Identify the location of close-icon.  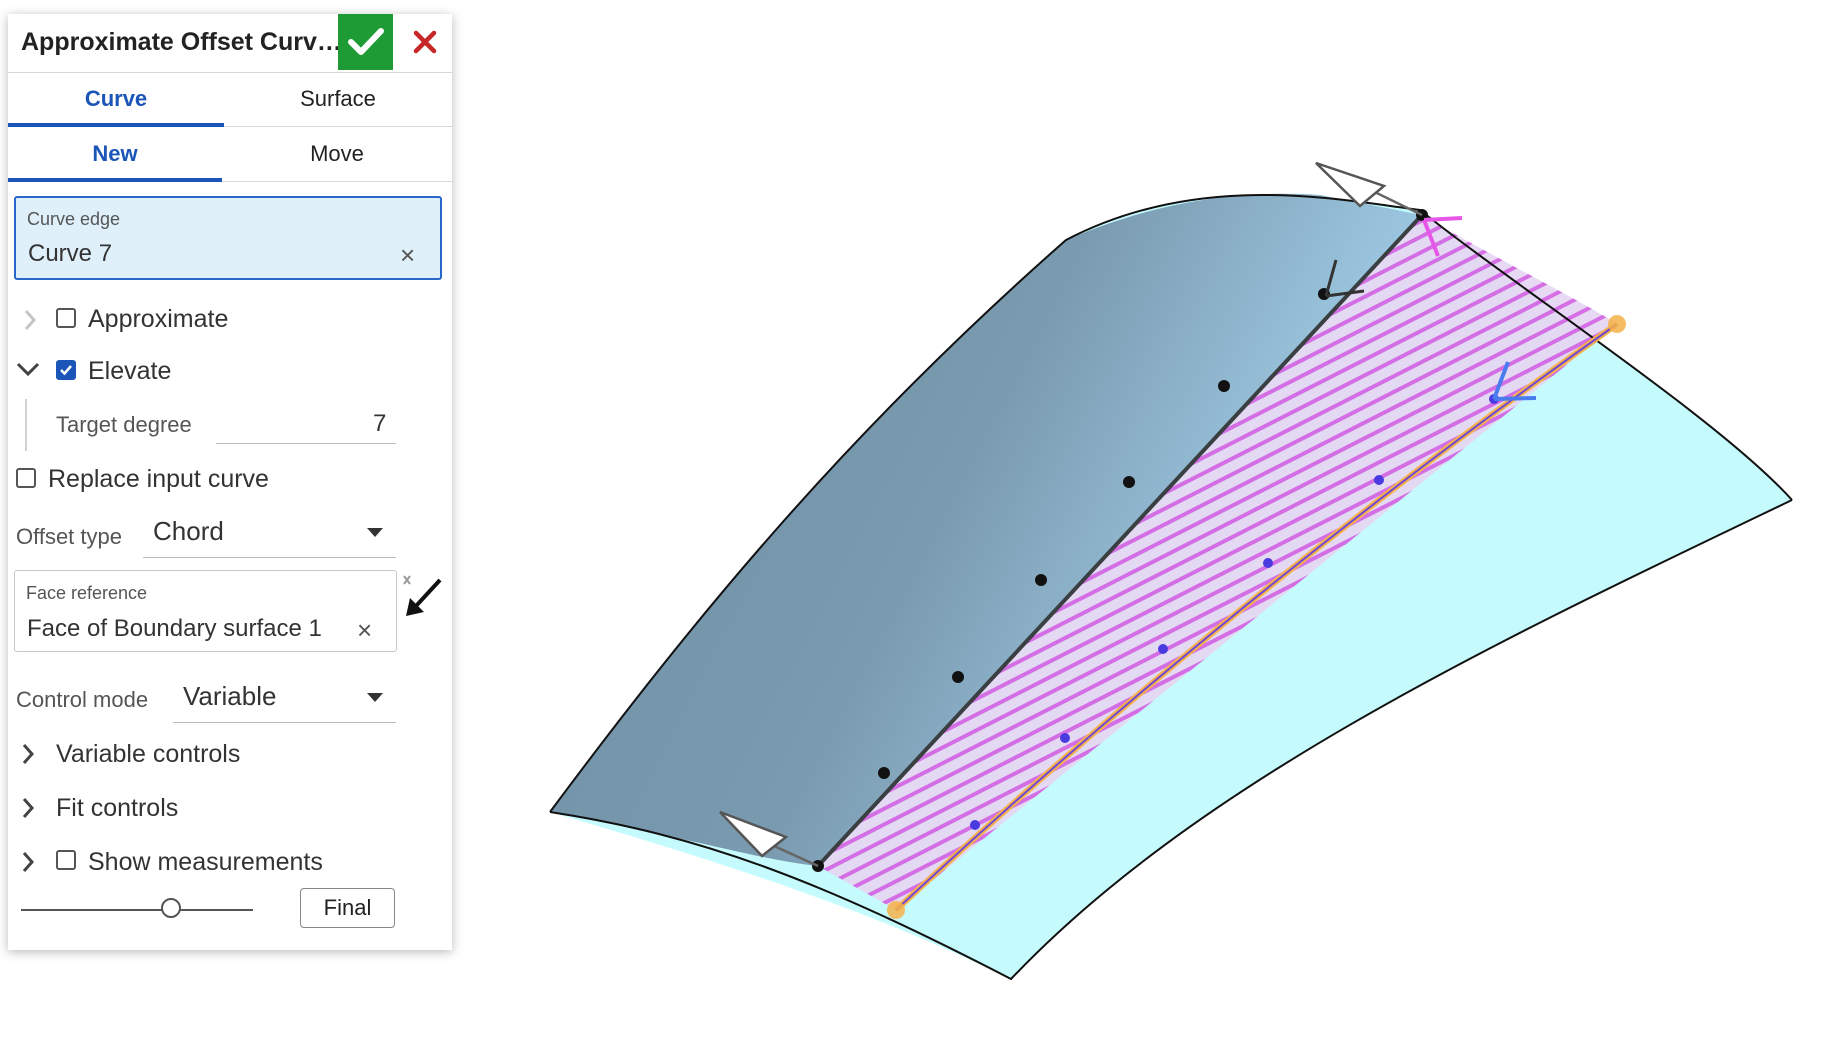
(425, 42).